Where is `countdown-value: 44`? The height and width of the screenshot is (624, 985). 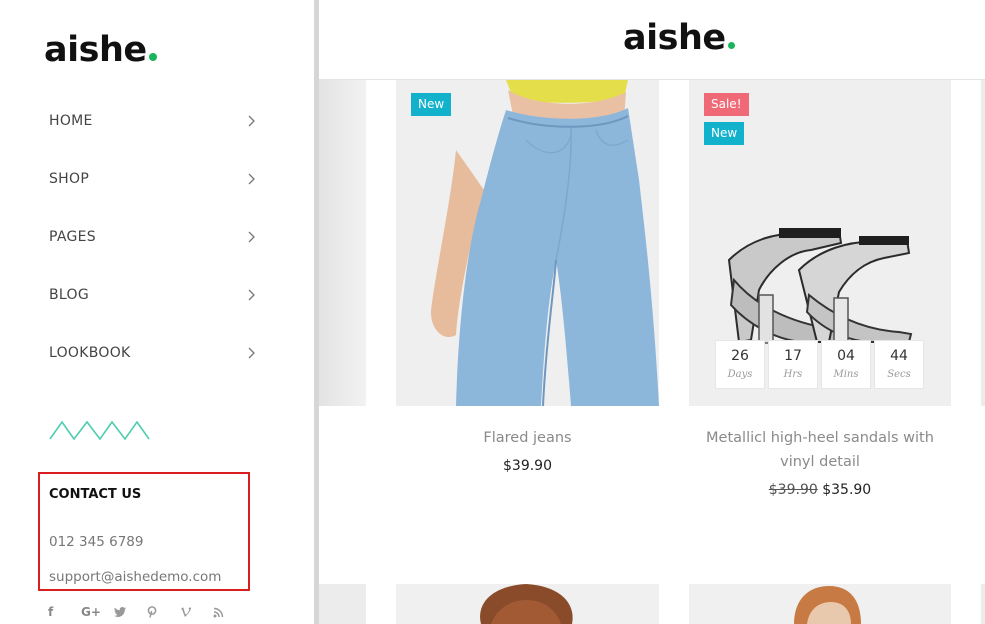 countdown-value: 44 is located at coordinates (899, 356).